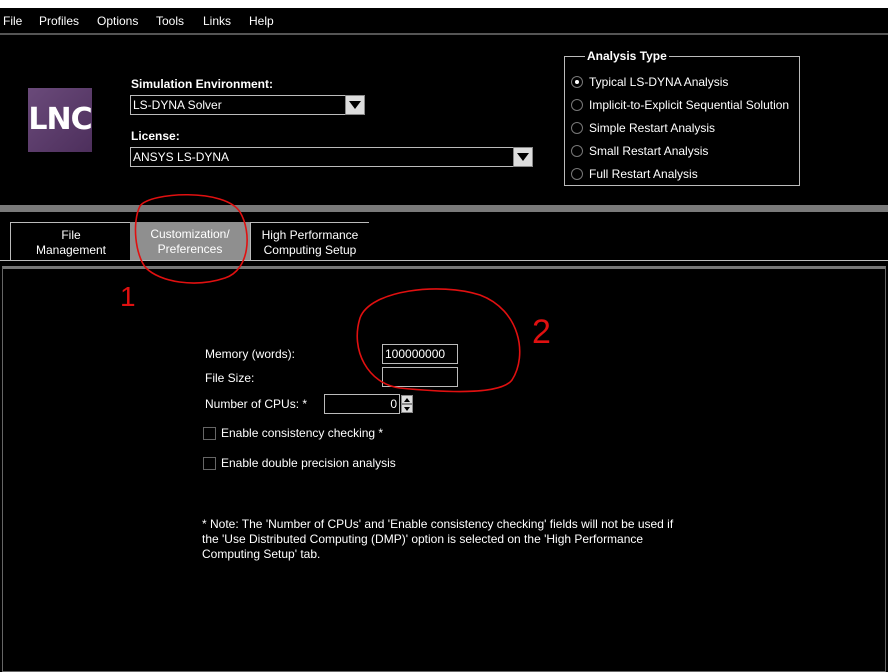 Image resolution: width=888 pixels, height=672 pixels. What do you see at coordinates (59, 21) in the screenshot?
I see `menu-profiles: Profiles` at bounding box center [59, 21].